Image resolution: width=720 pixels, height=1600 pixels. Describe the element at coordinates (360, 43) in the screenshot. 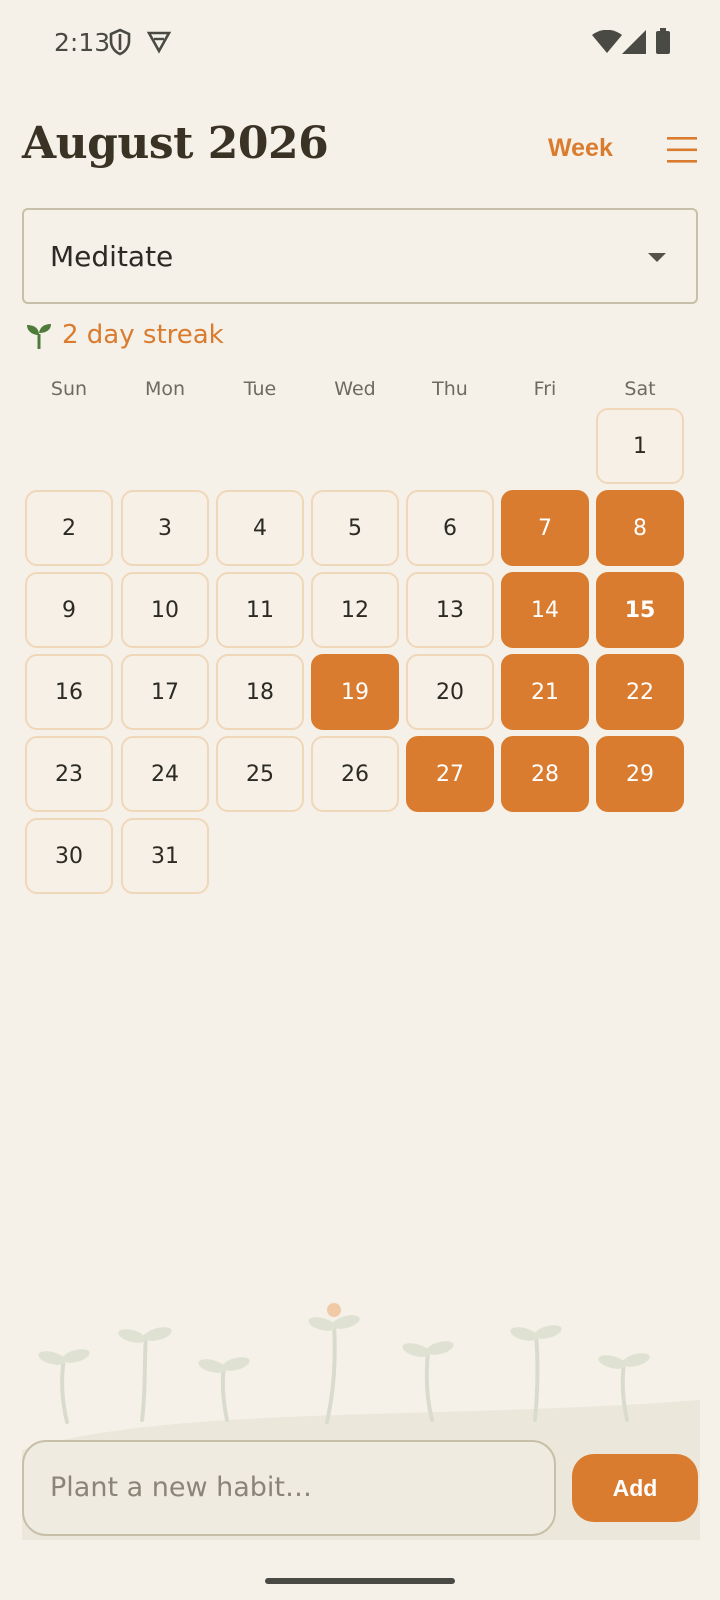

I see `status-bar: 2:13` at that location.